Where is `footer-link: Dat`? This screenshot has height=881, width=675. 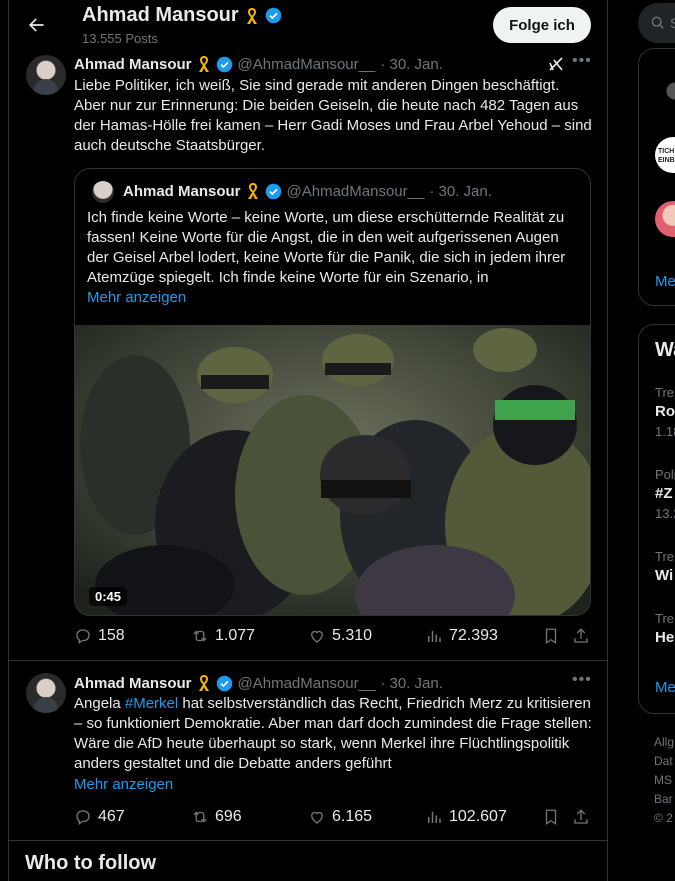 footer-link: Dat is located at coordinates (664, 761).